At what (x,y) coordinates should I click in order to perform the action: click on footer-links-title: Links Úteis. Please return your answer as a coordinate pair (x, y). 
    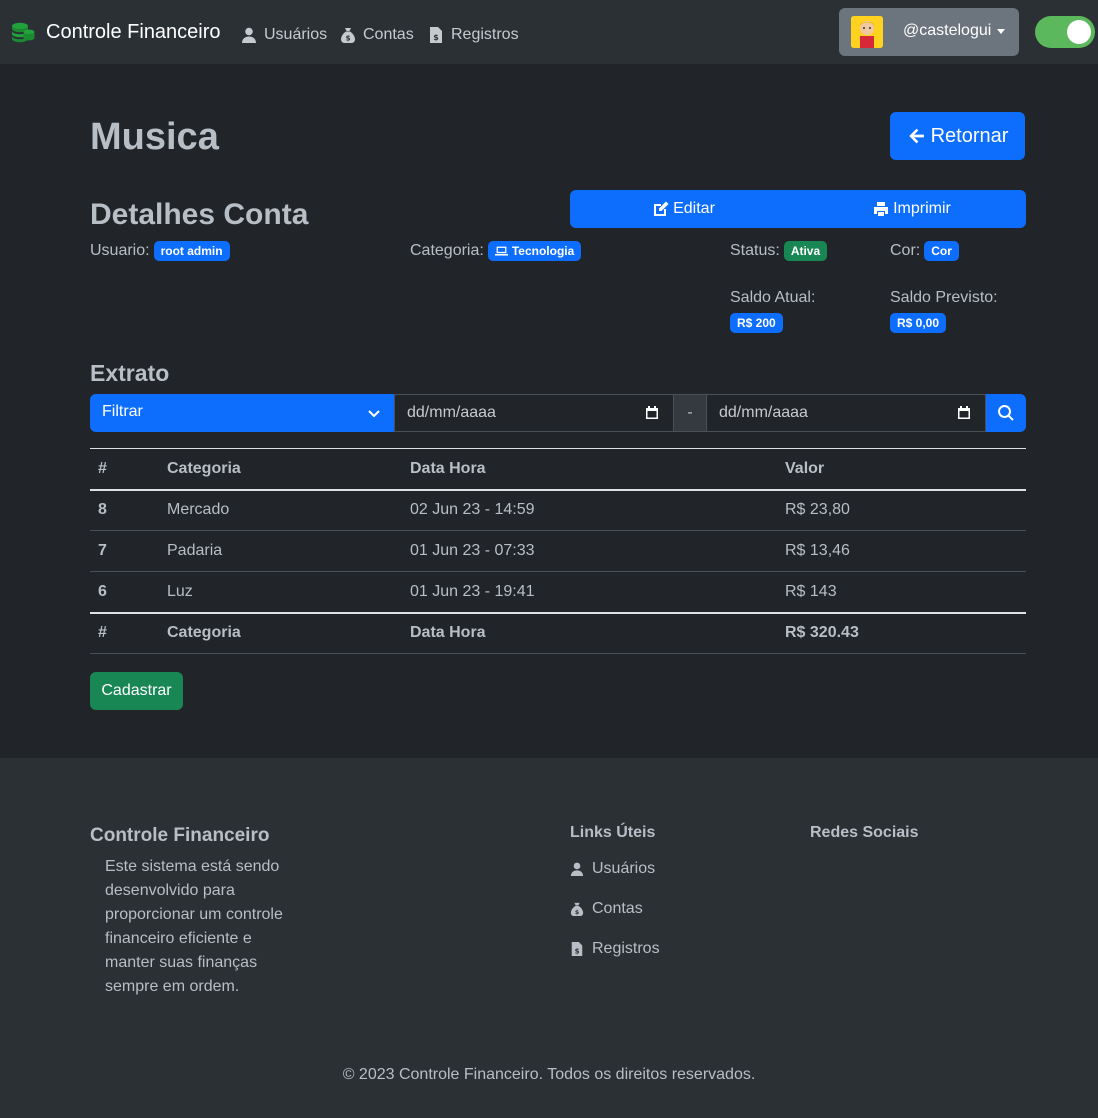
    Looking at the image, I should click on (613, 832).